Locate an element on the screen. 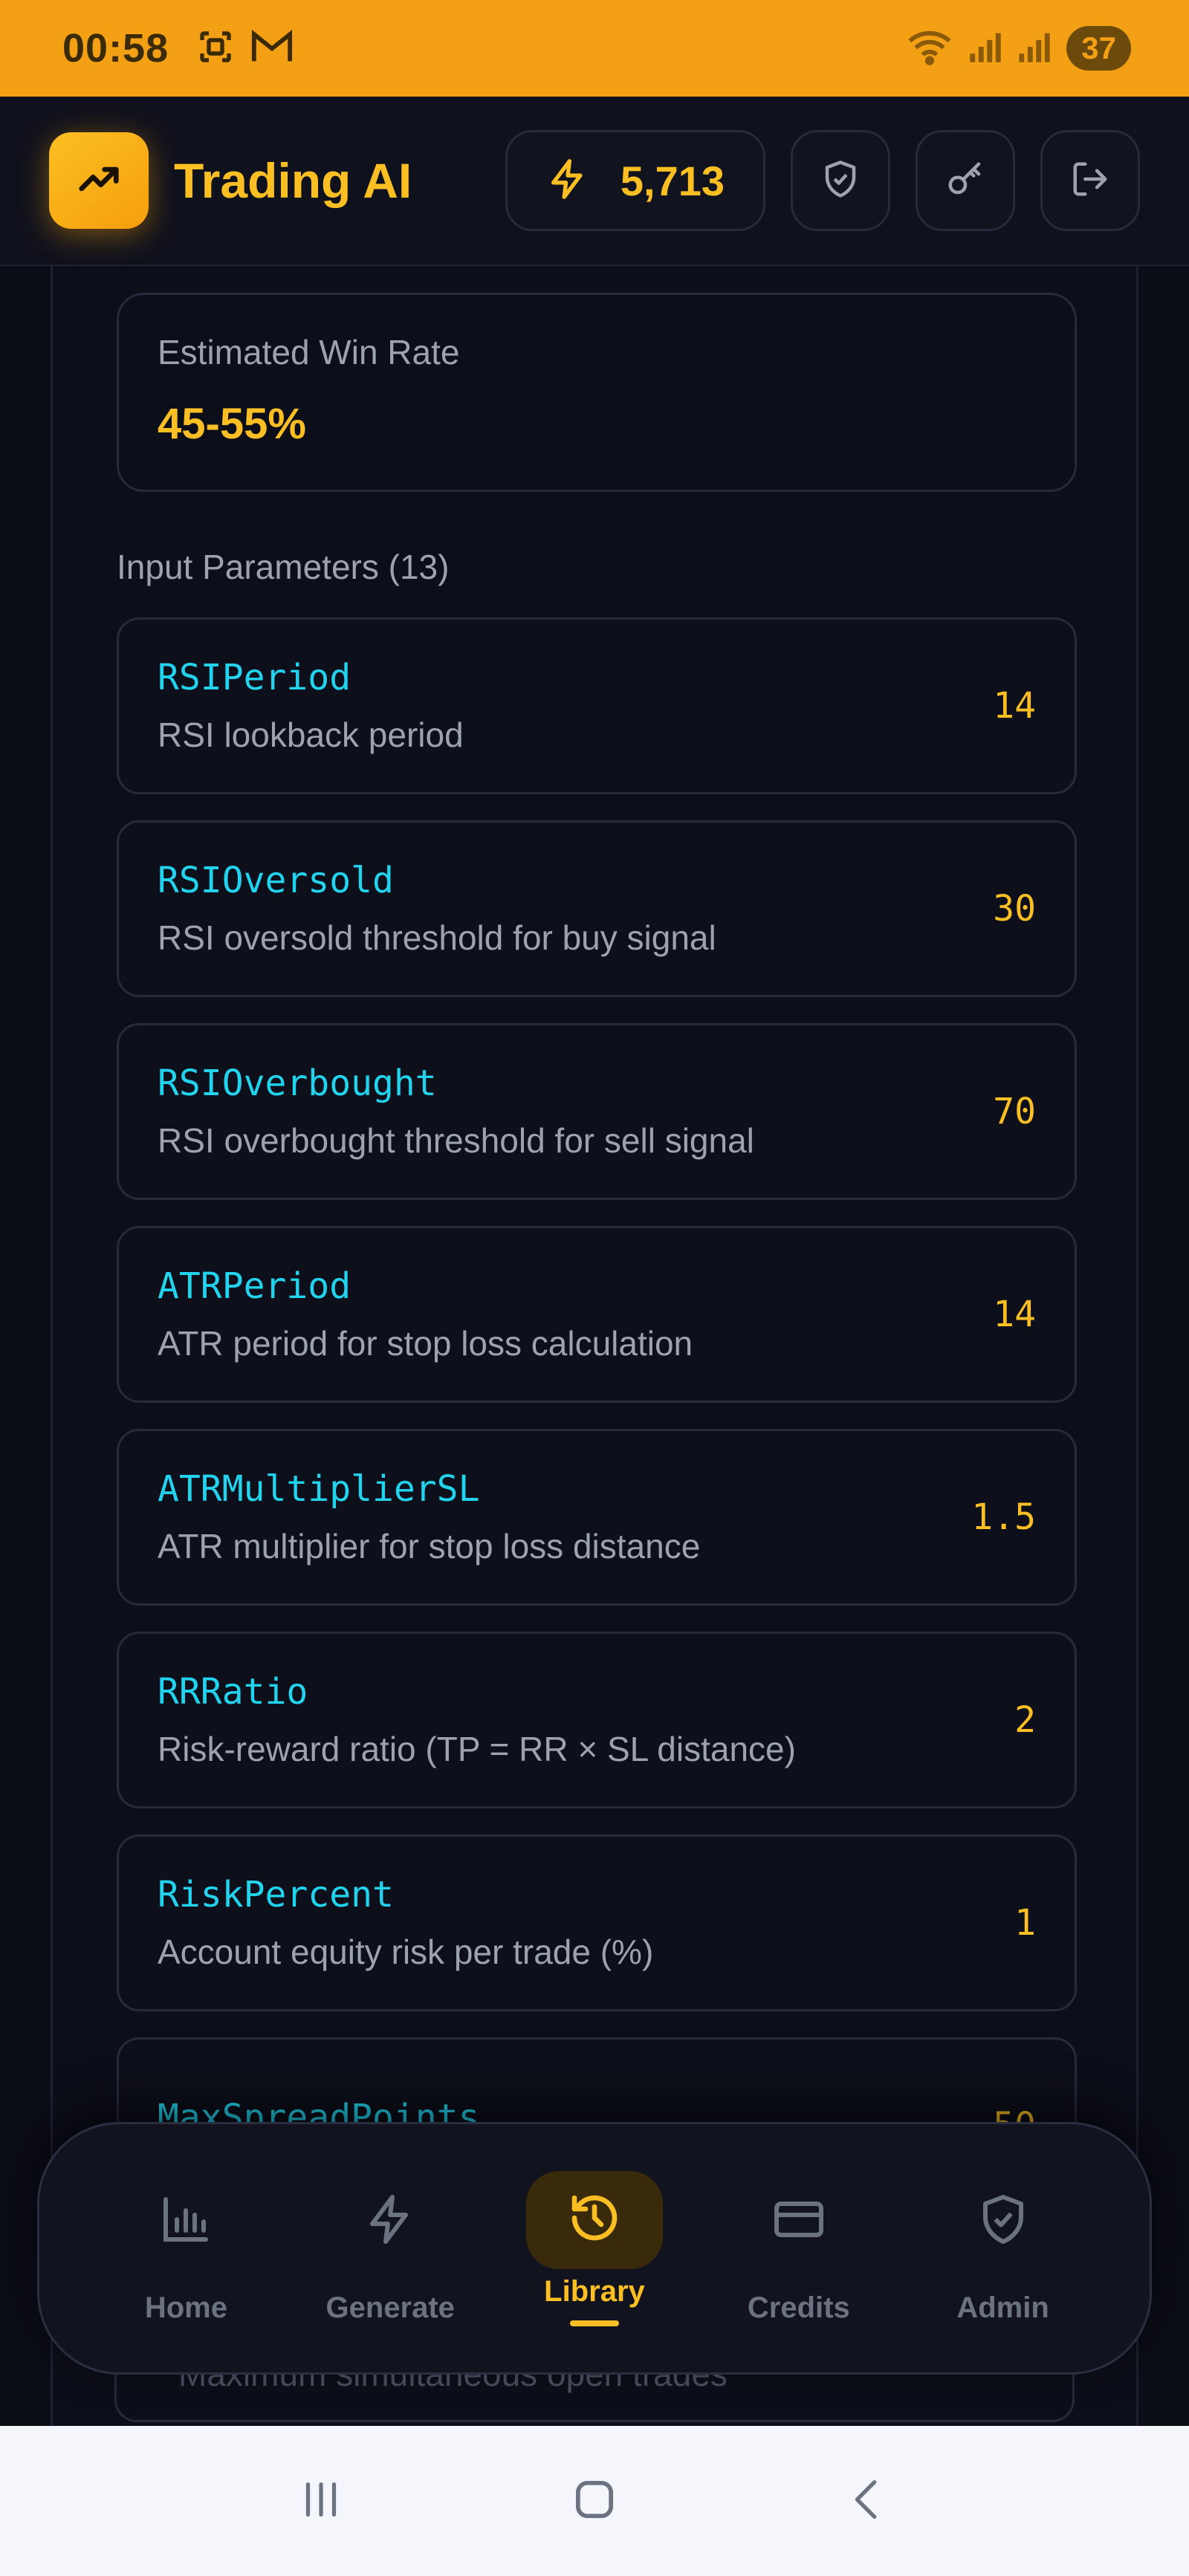 Image resolution: width=1189 pixels, height=2576 pixels. app-header: Trading AI 5,713 is located at coordinates (594, 181).